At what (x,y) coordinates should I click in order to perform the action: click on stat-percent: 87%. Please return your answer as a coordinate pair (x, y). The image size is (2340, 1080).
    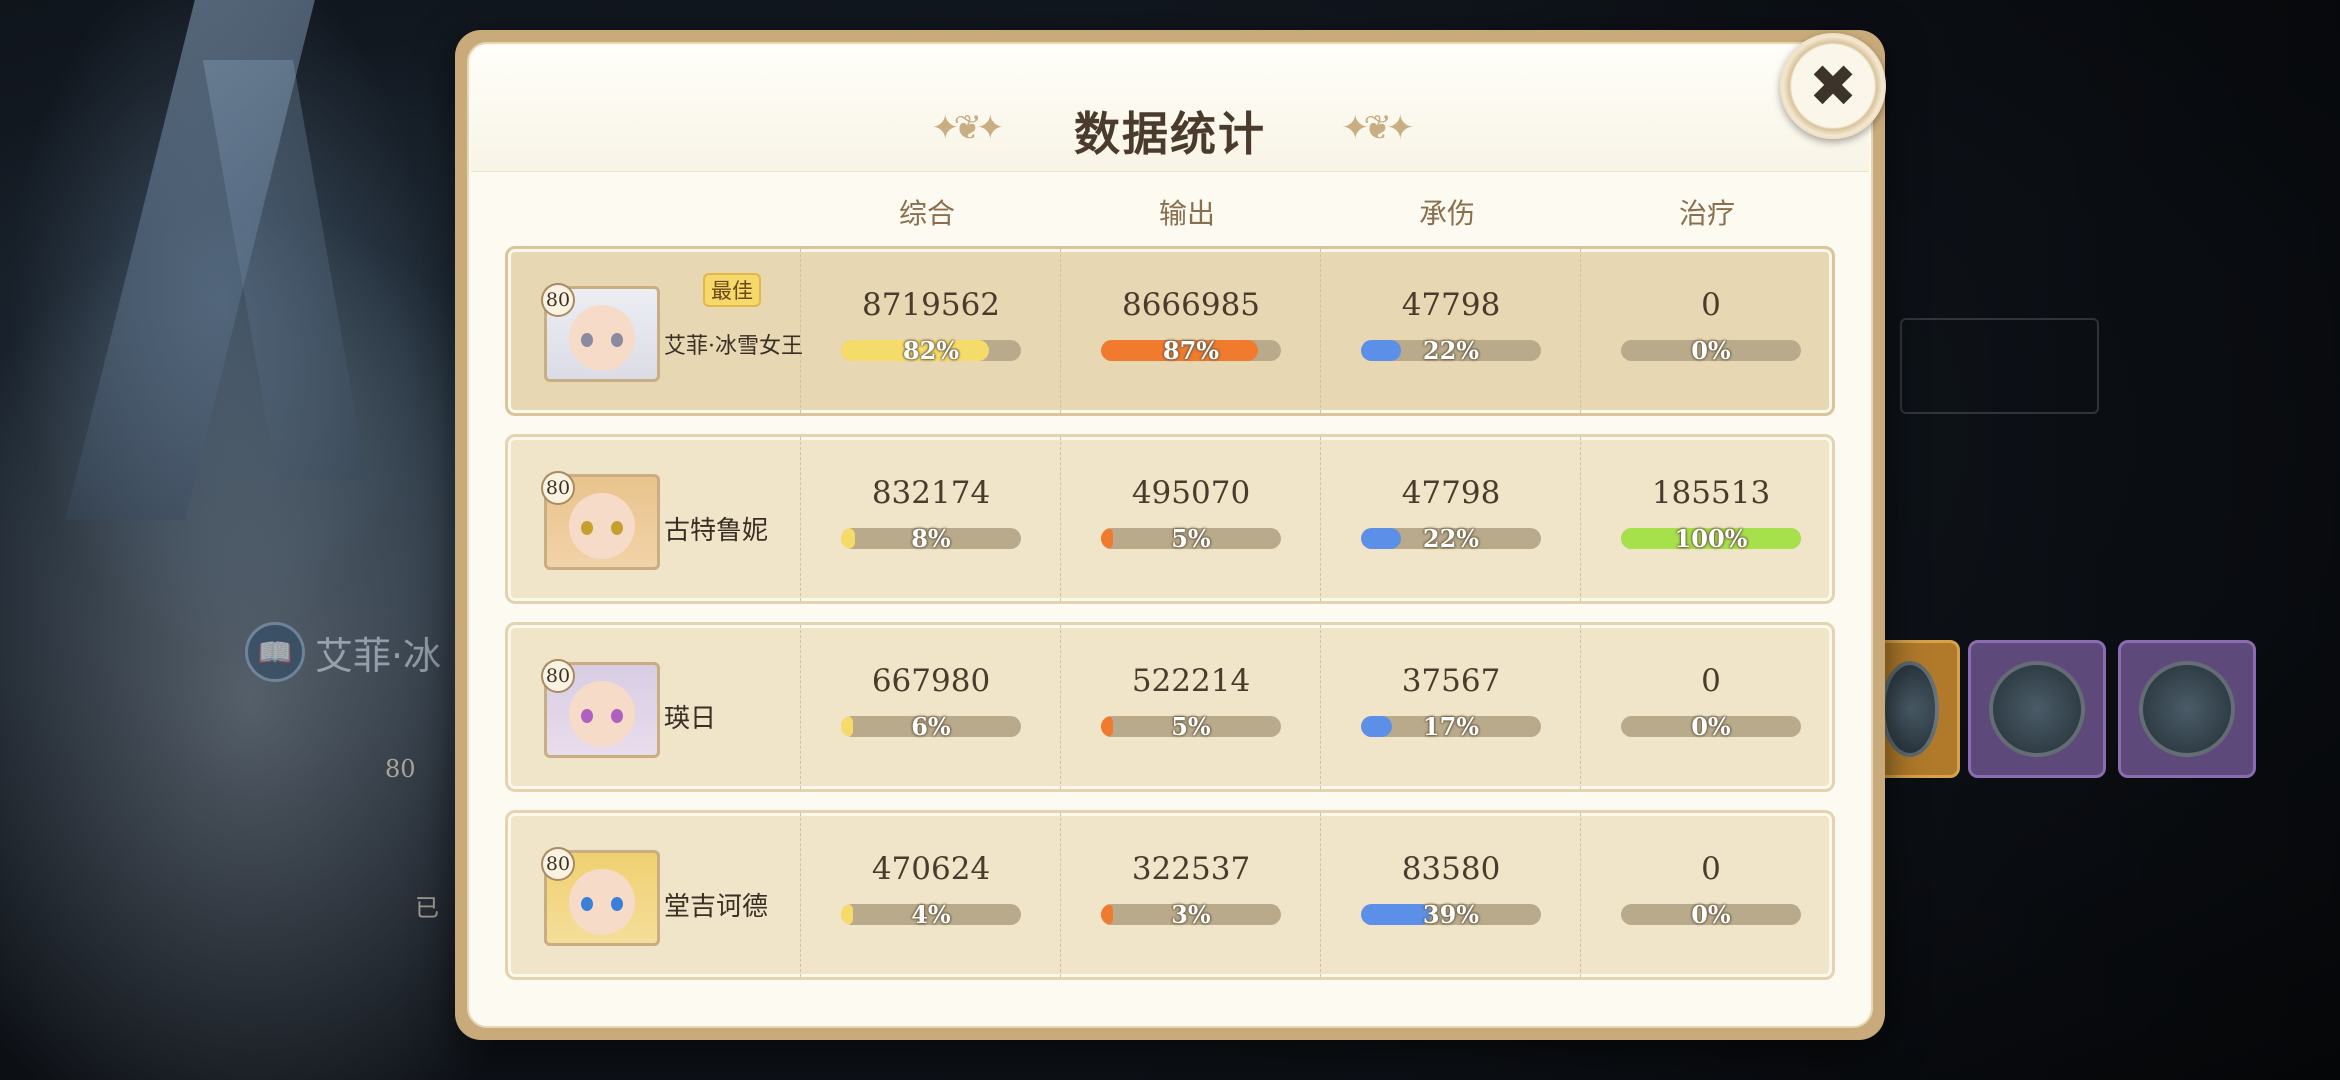
    Looking at the image, I should click on (1191, 350).